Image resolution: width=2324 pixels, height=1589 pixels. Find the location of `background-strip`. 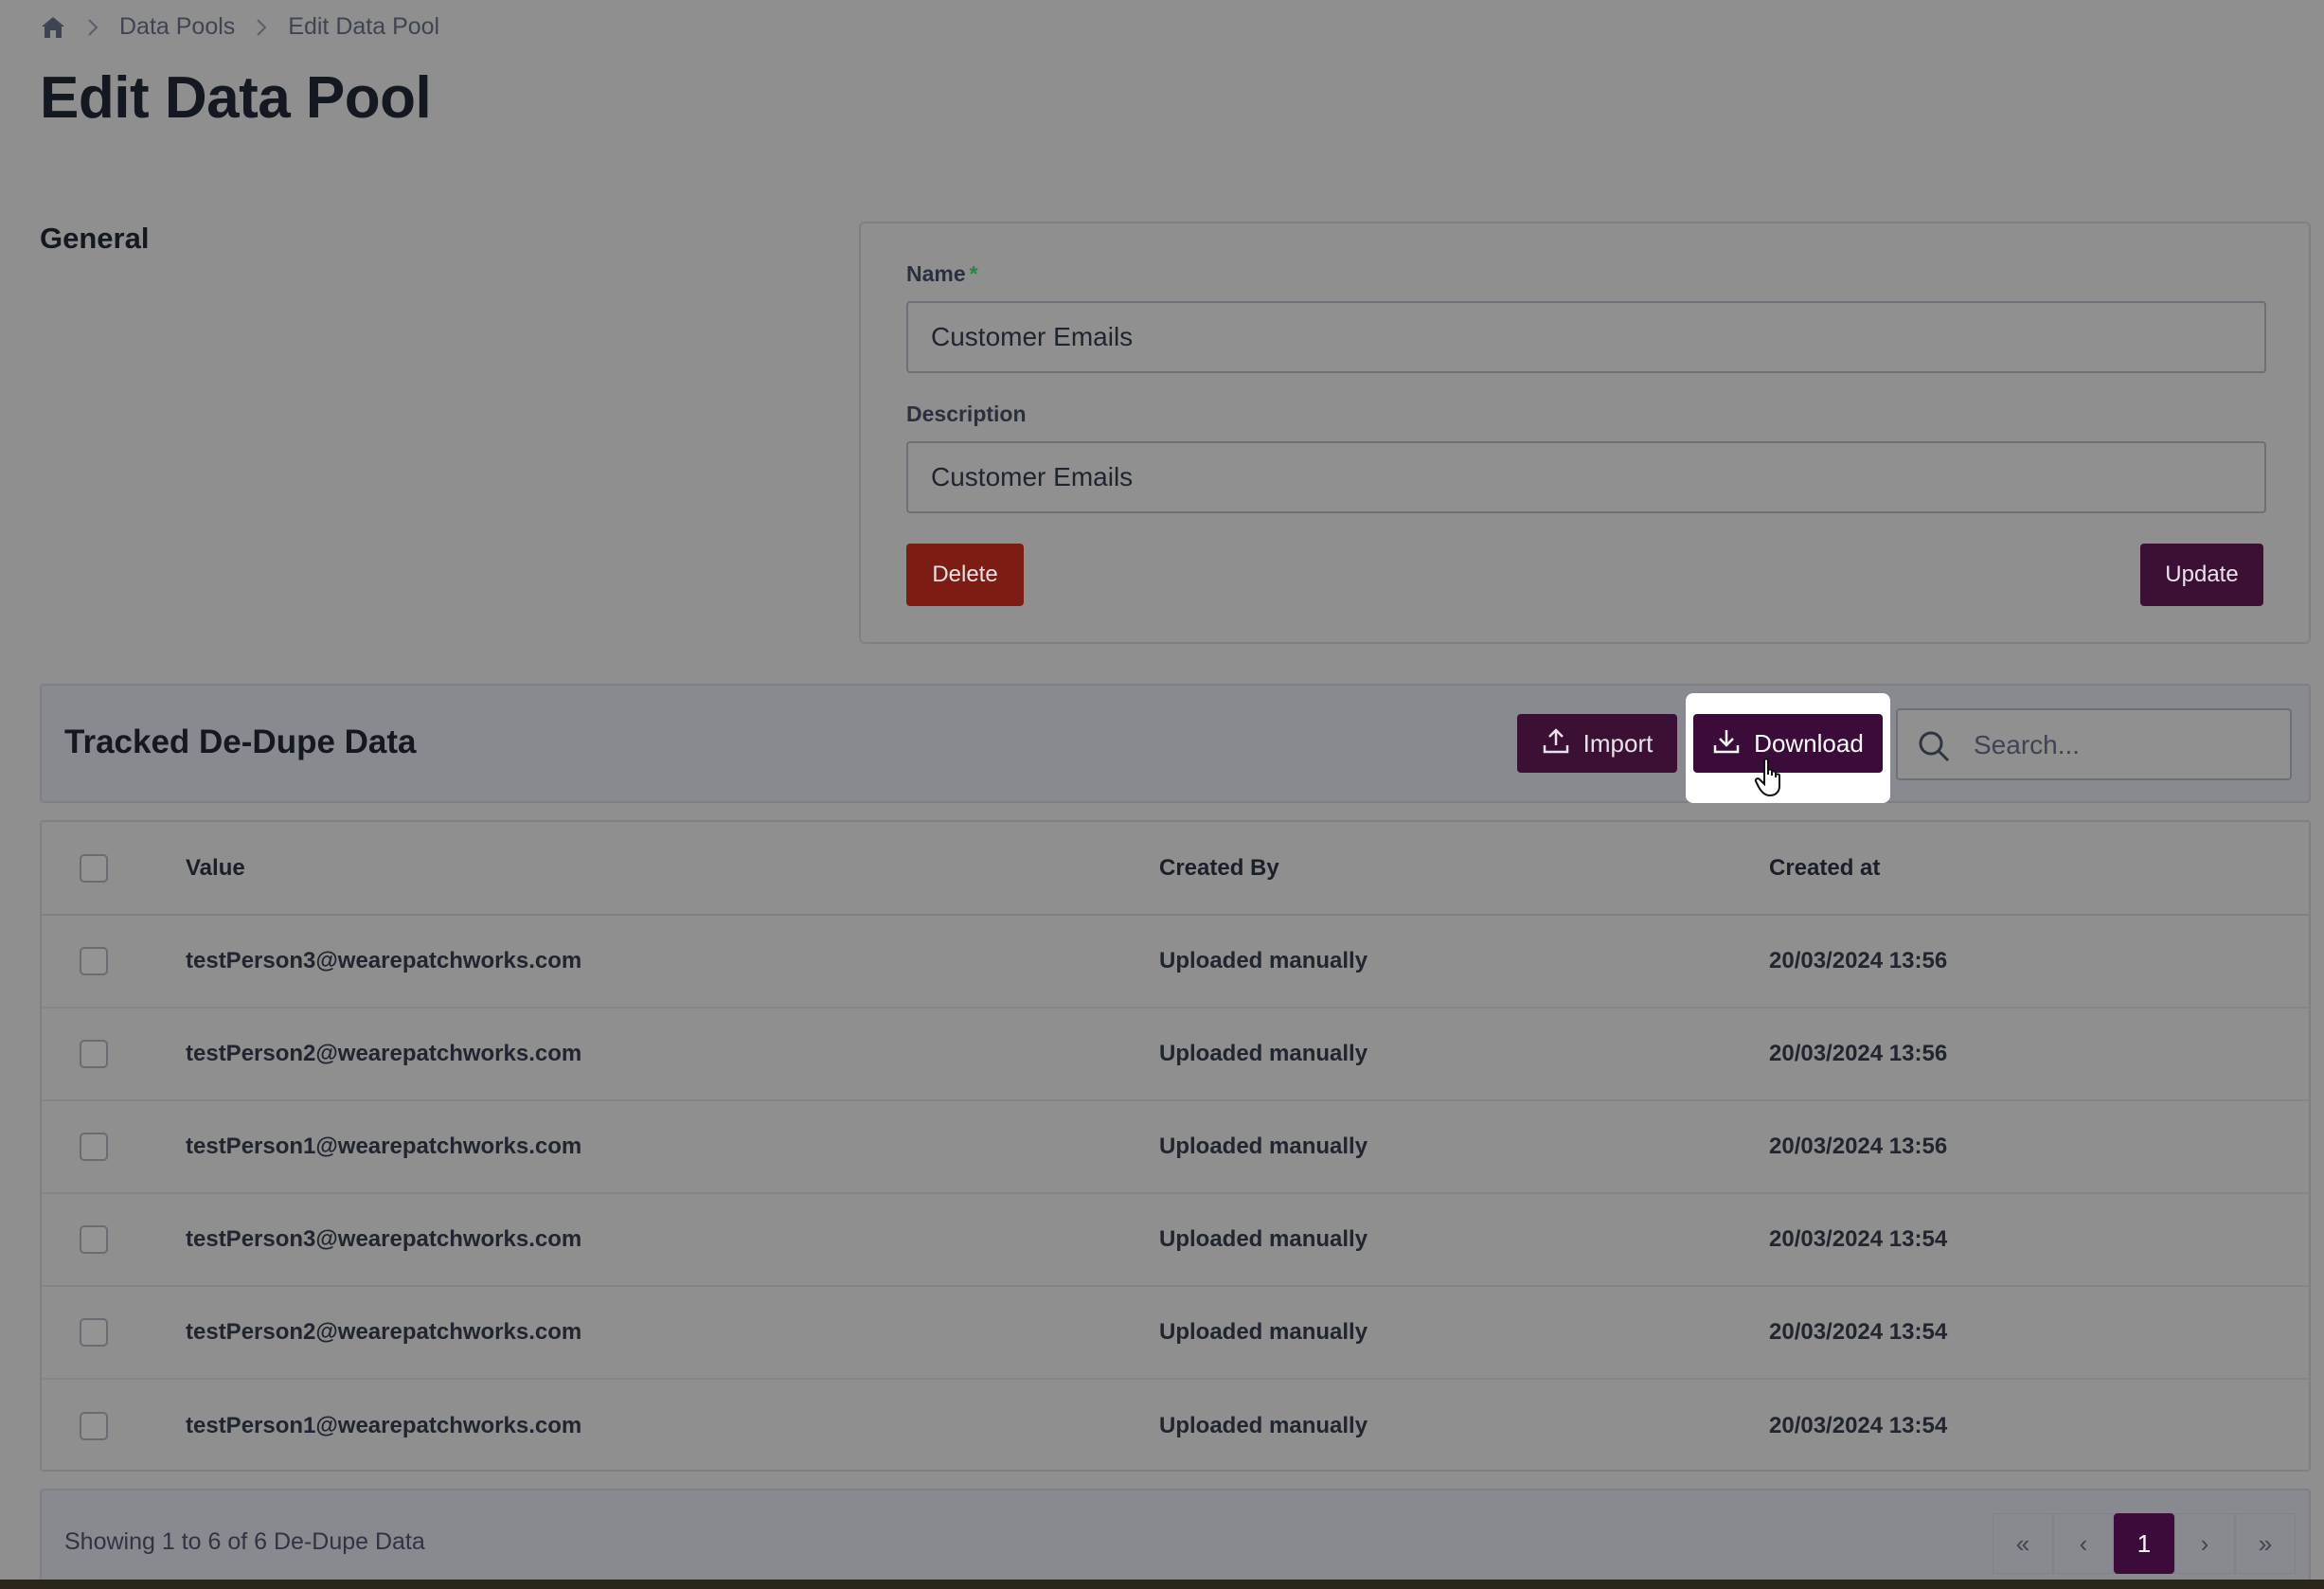

background-strip is located at coordinates (1162, 1584).